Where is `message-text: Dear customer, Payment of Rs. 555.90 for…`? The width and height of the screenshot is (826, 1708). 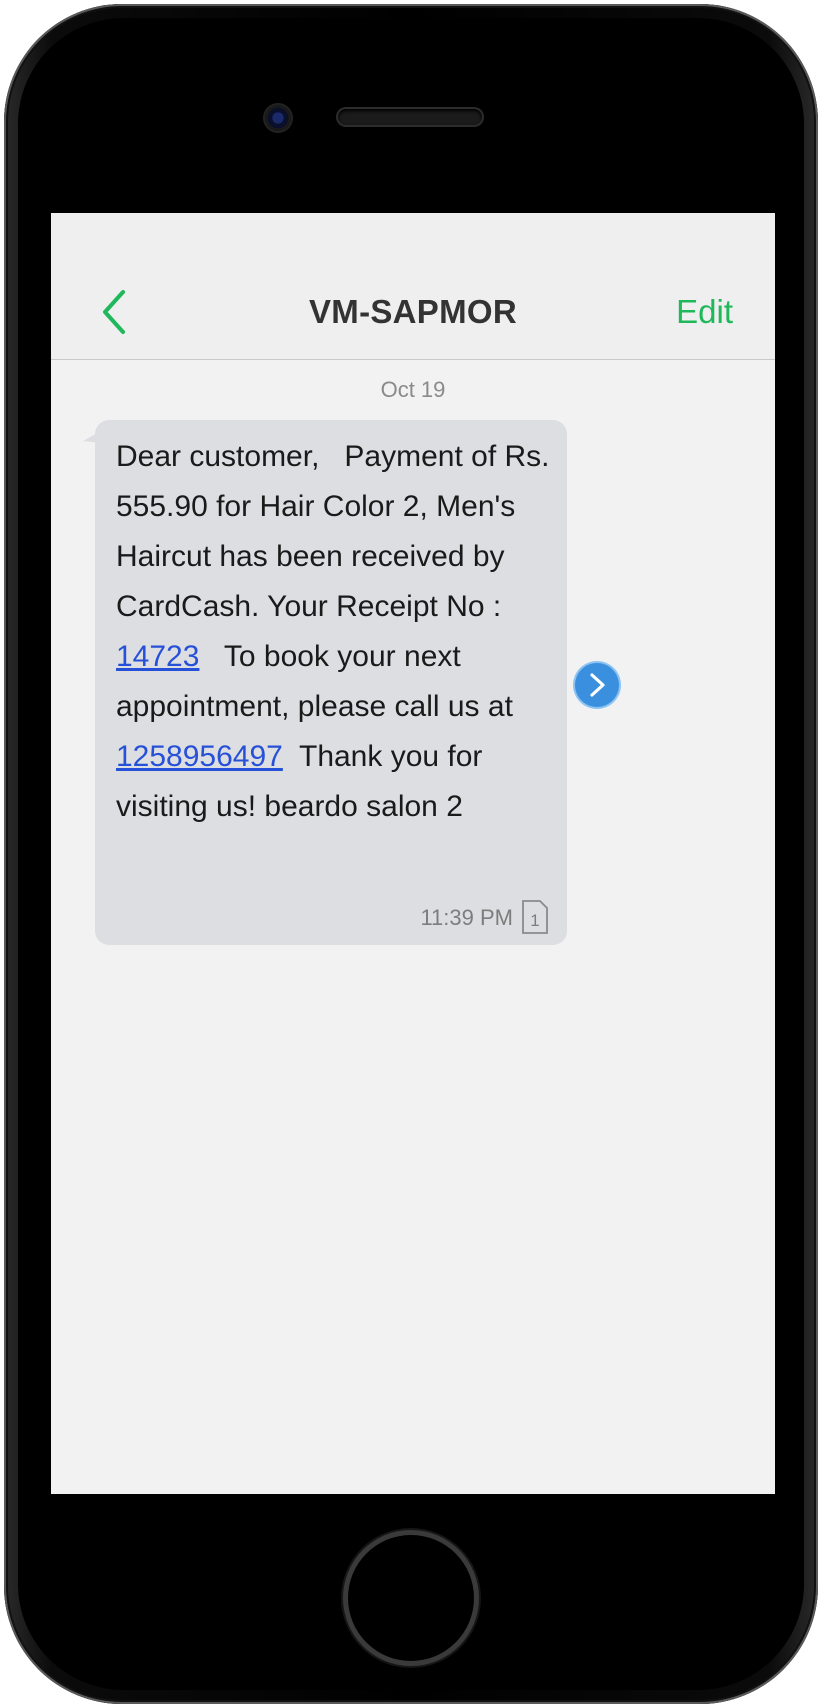 message-text: Dear customer, Payment of Rs. 555.90 for… is located at coordinates (336, 632).